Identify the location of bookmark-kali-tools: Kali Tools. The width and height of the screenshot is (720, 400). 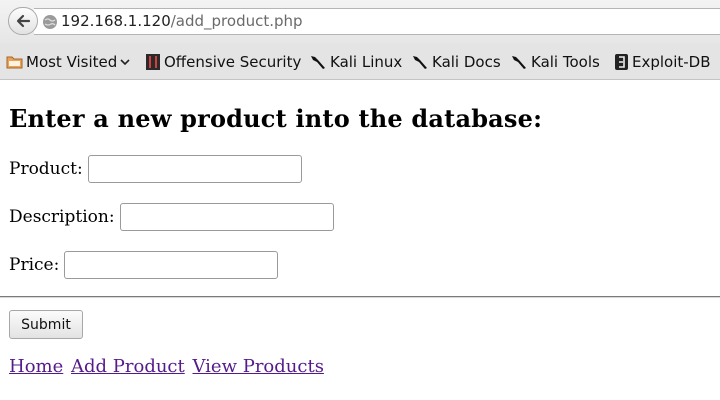
(555, 62).